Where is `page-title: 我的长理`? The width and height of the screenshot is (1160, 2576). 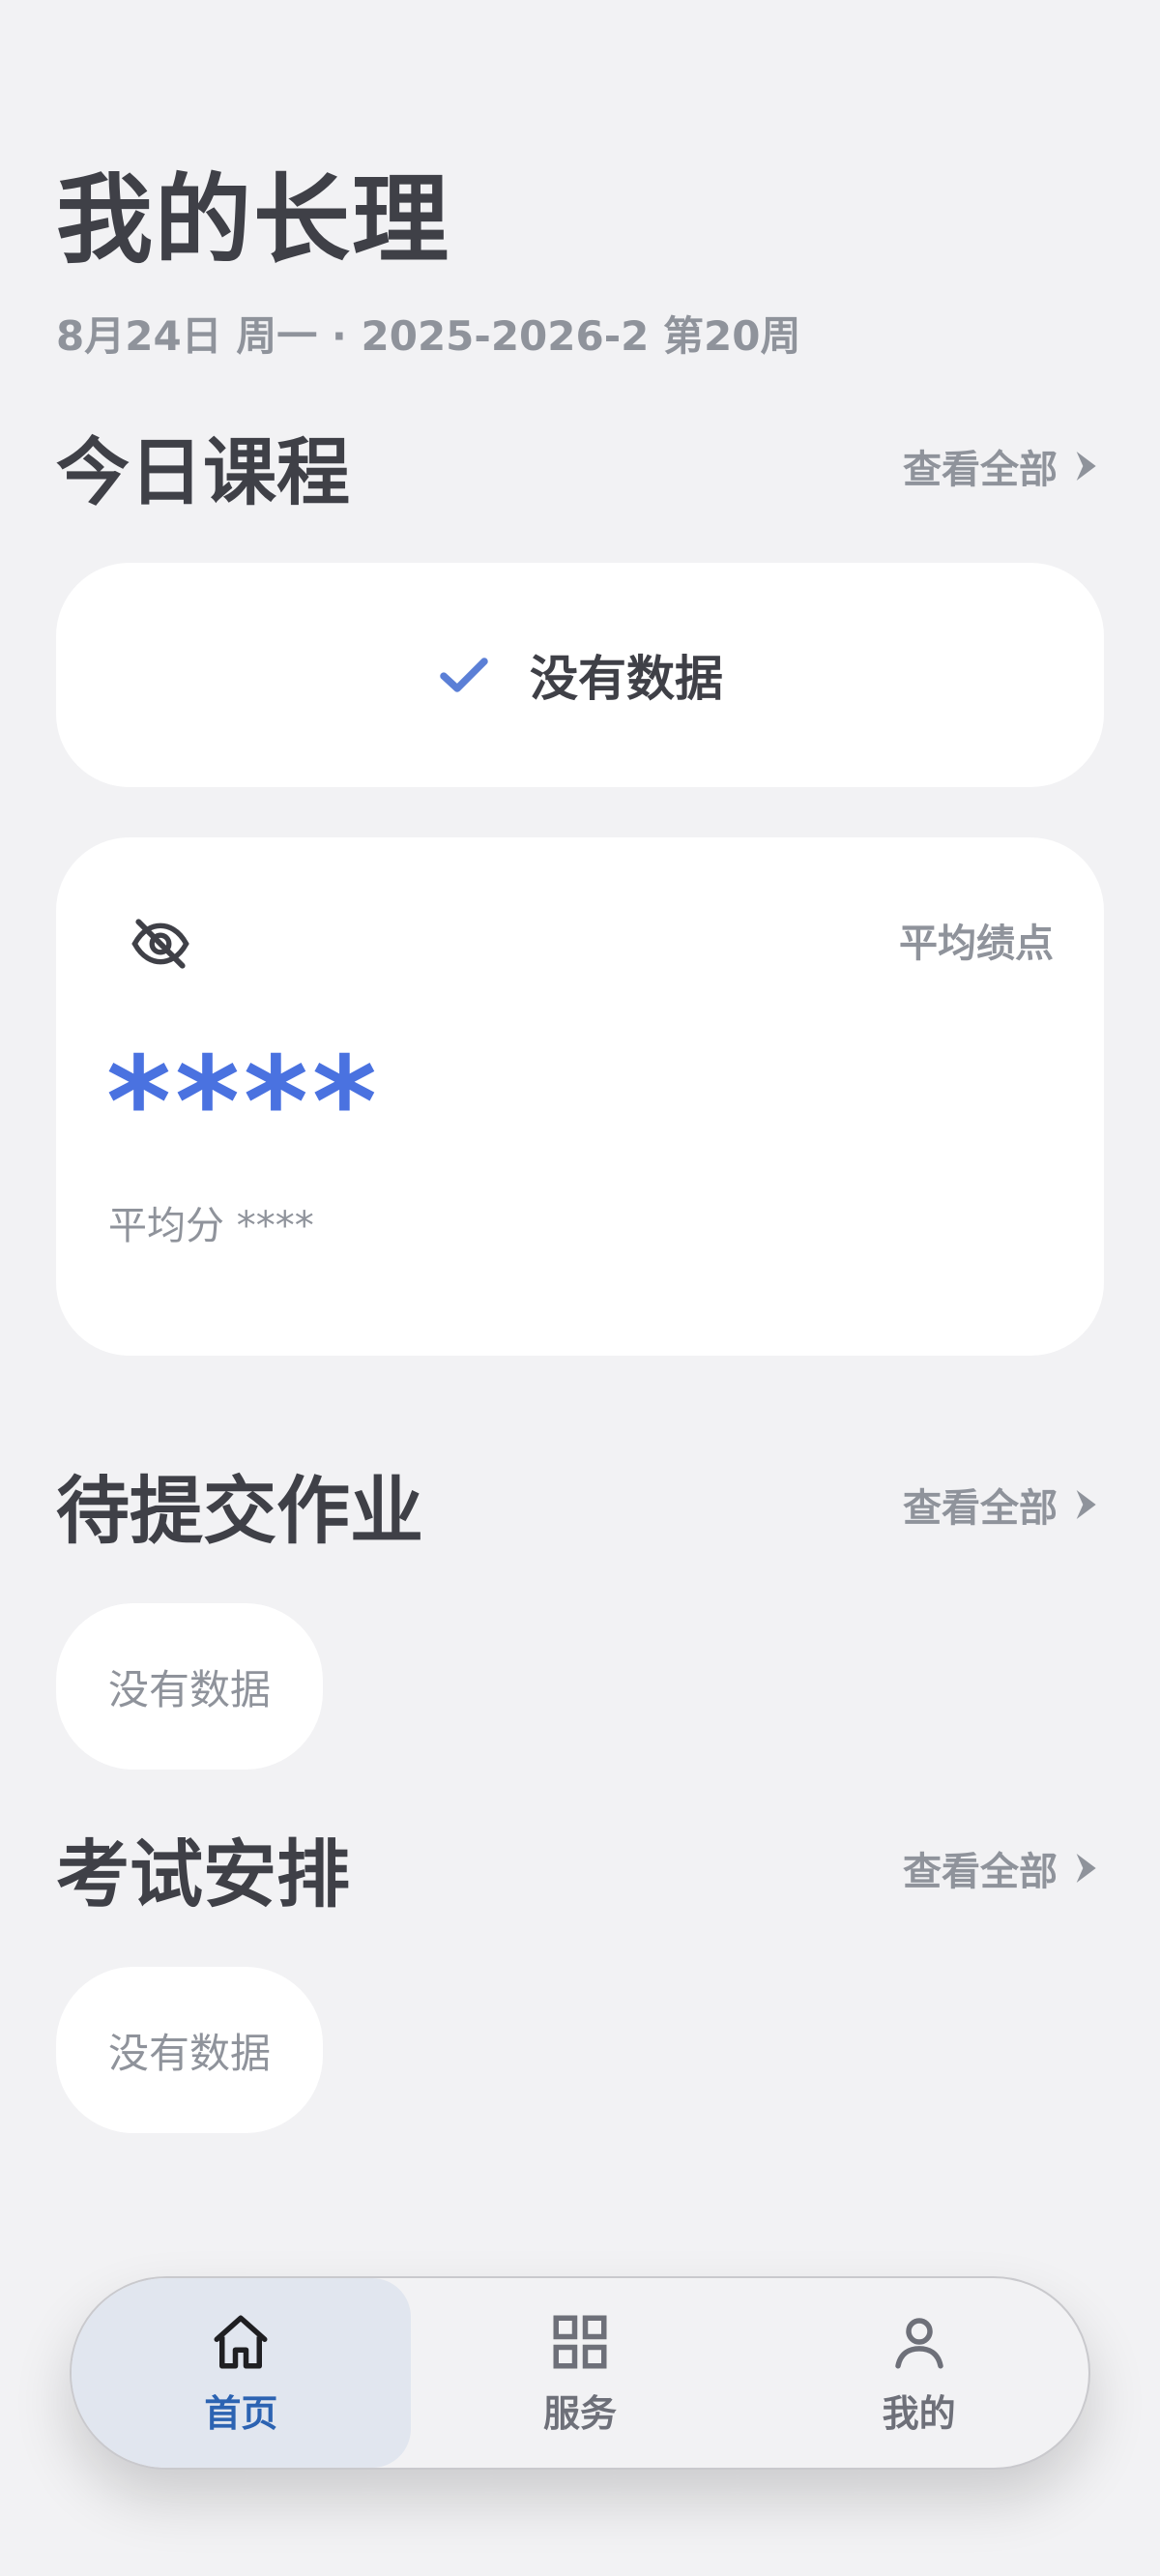 page-title: 我的长理 is located at coordinates (253, 220).